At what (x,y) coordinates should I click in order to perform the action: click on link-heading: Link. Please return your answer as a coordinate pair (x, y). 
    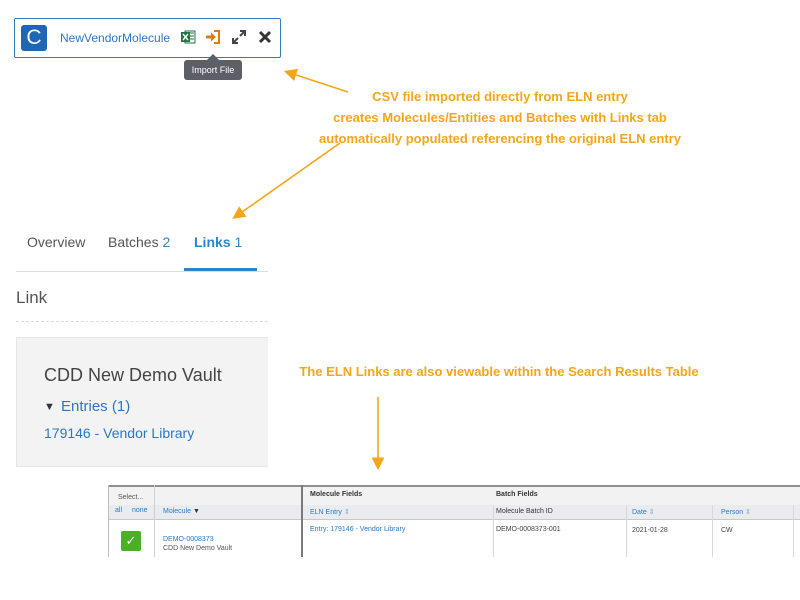
    Looking at the image, I should click on (32, 297).